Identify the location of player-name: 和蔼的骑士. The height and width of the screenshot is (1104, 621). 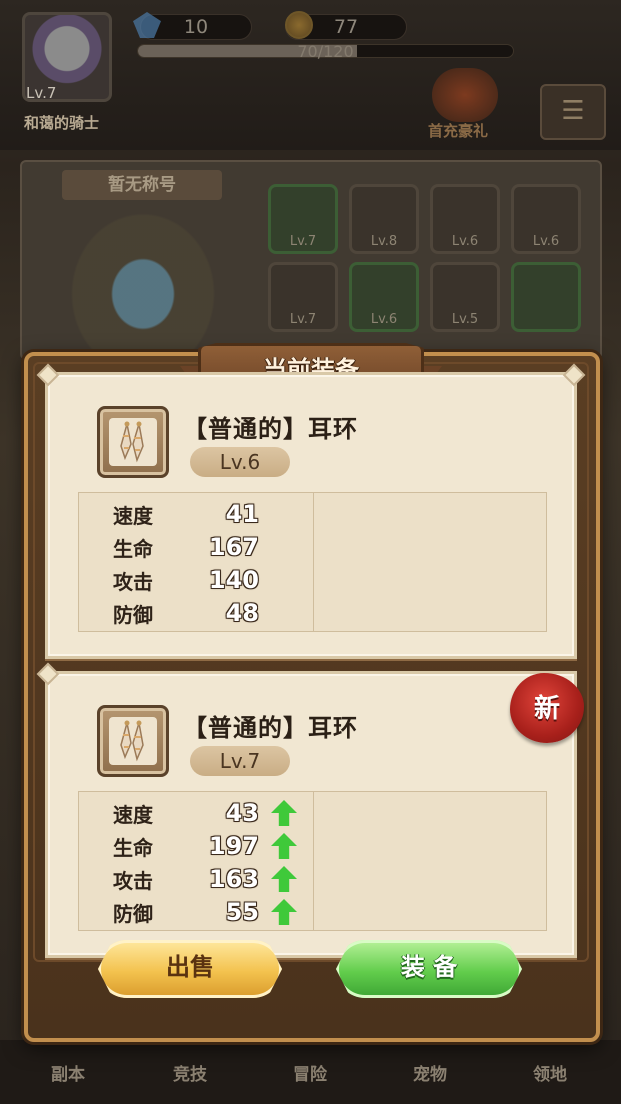
(62, 123).